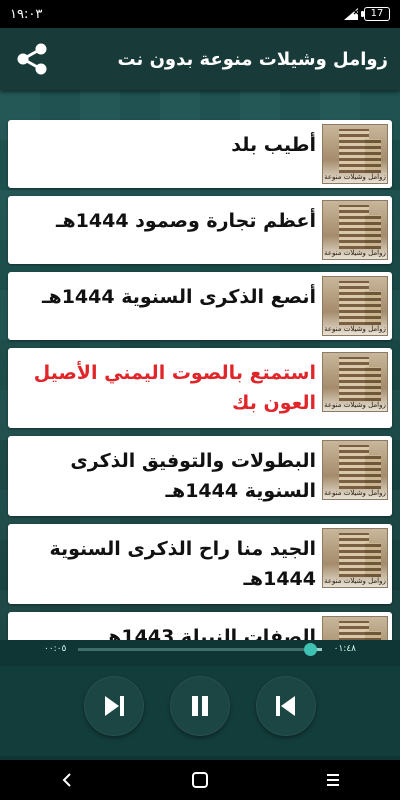  I want to click on recents-button, so click(333, 780).